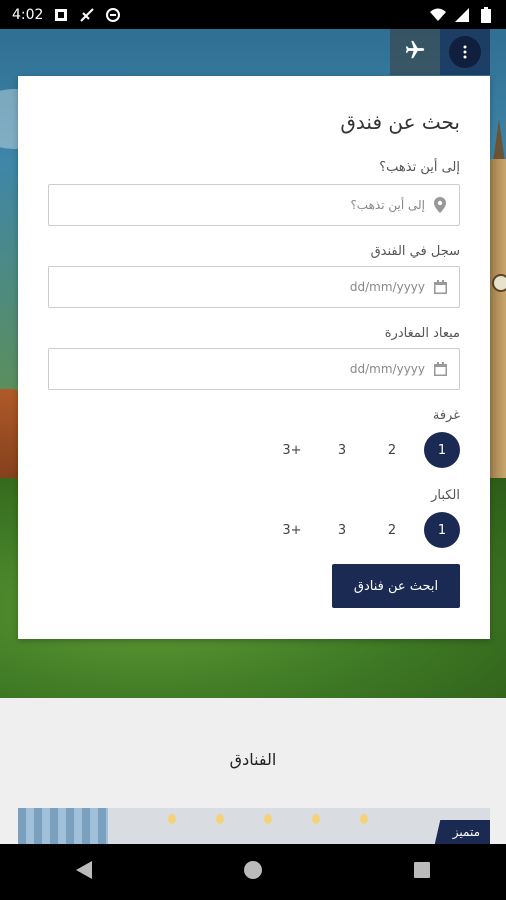 This screenshot has height=900, width=506. Describe the element at coordinates (254, 369) in the screenshot. I see `check-out-input: dd/mm/yyyy` at that location.